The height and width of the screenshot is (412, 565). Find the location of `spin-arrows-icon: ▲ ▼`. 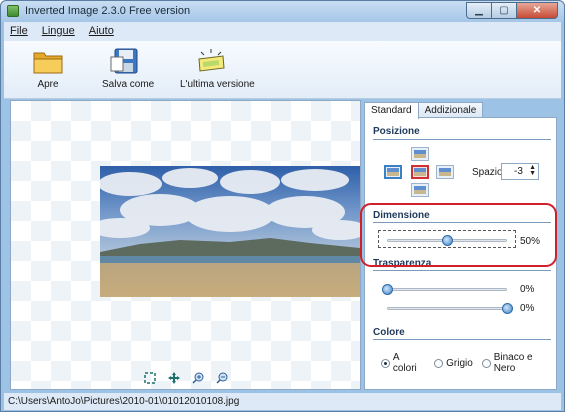

spin-arrows-icon: ▲ ▼ is located at coordinates (532, 170).